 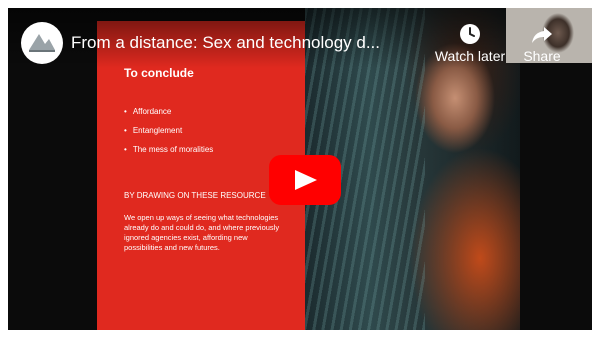 I want to click on slide-subheading: BY DRAWING ON THESE RESOURCE, so click(x=195, y=195).